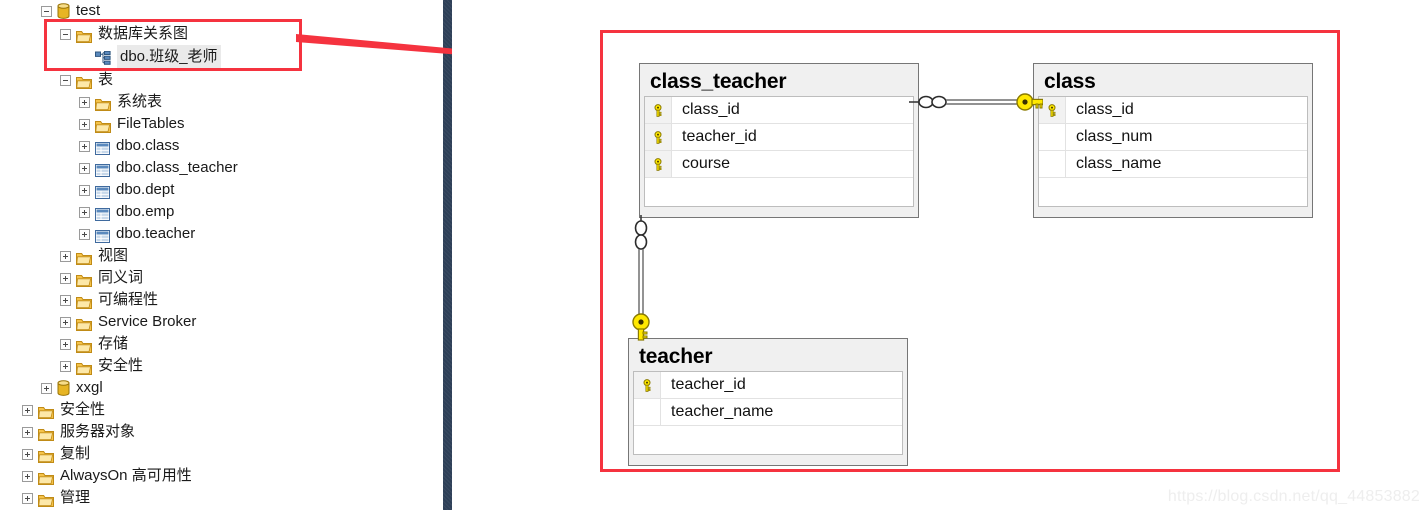 Image resolution: width=1426 pixels, height=514 pixels. I want to click on diagram-table-title: class_teacher, so click(718, 81).